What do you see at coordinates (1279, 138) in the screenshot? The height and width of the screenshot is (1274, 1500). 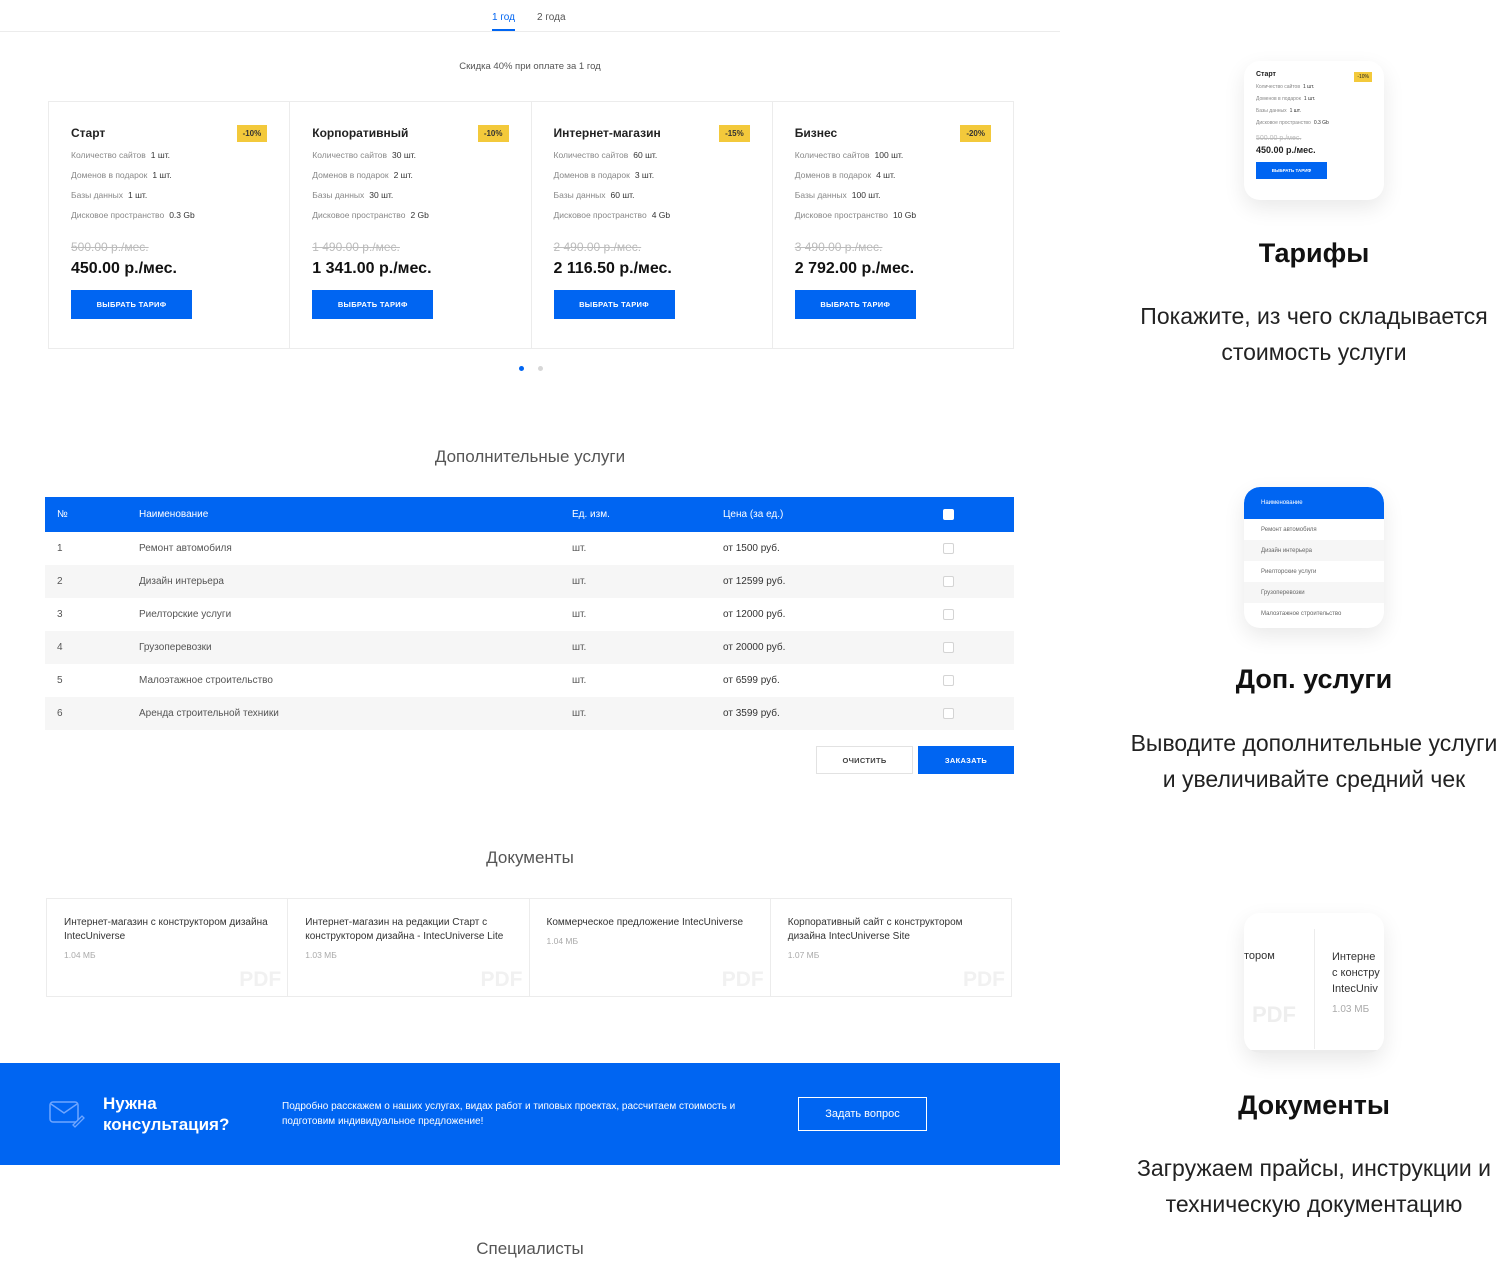 I see `preview-old-price: 500.00 р./мес.` at bounding box center [1279, 138].